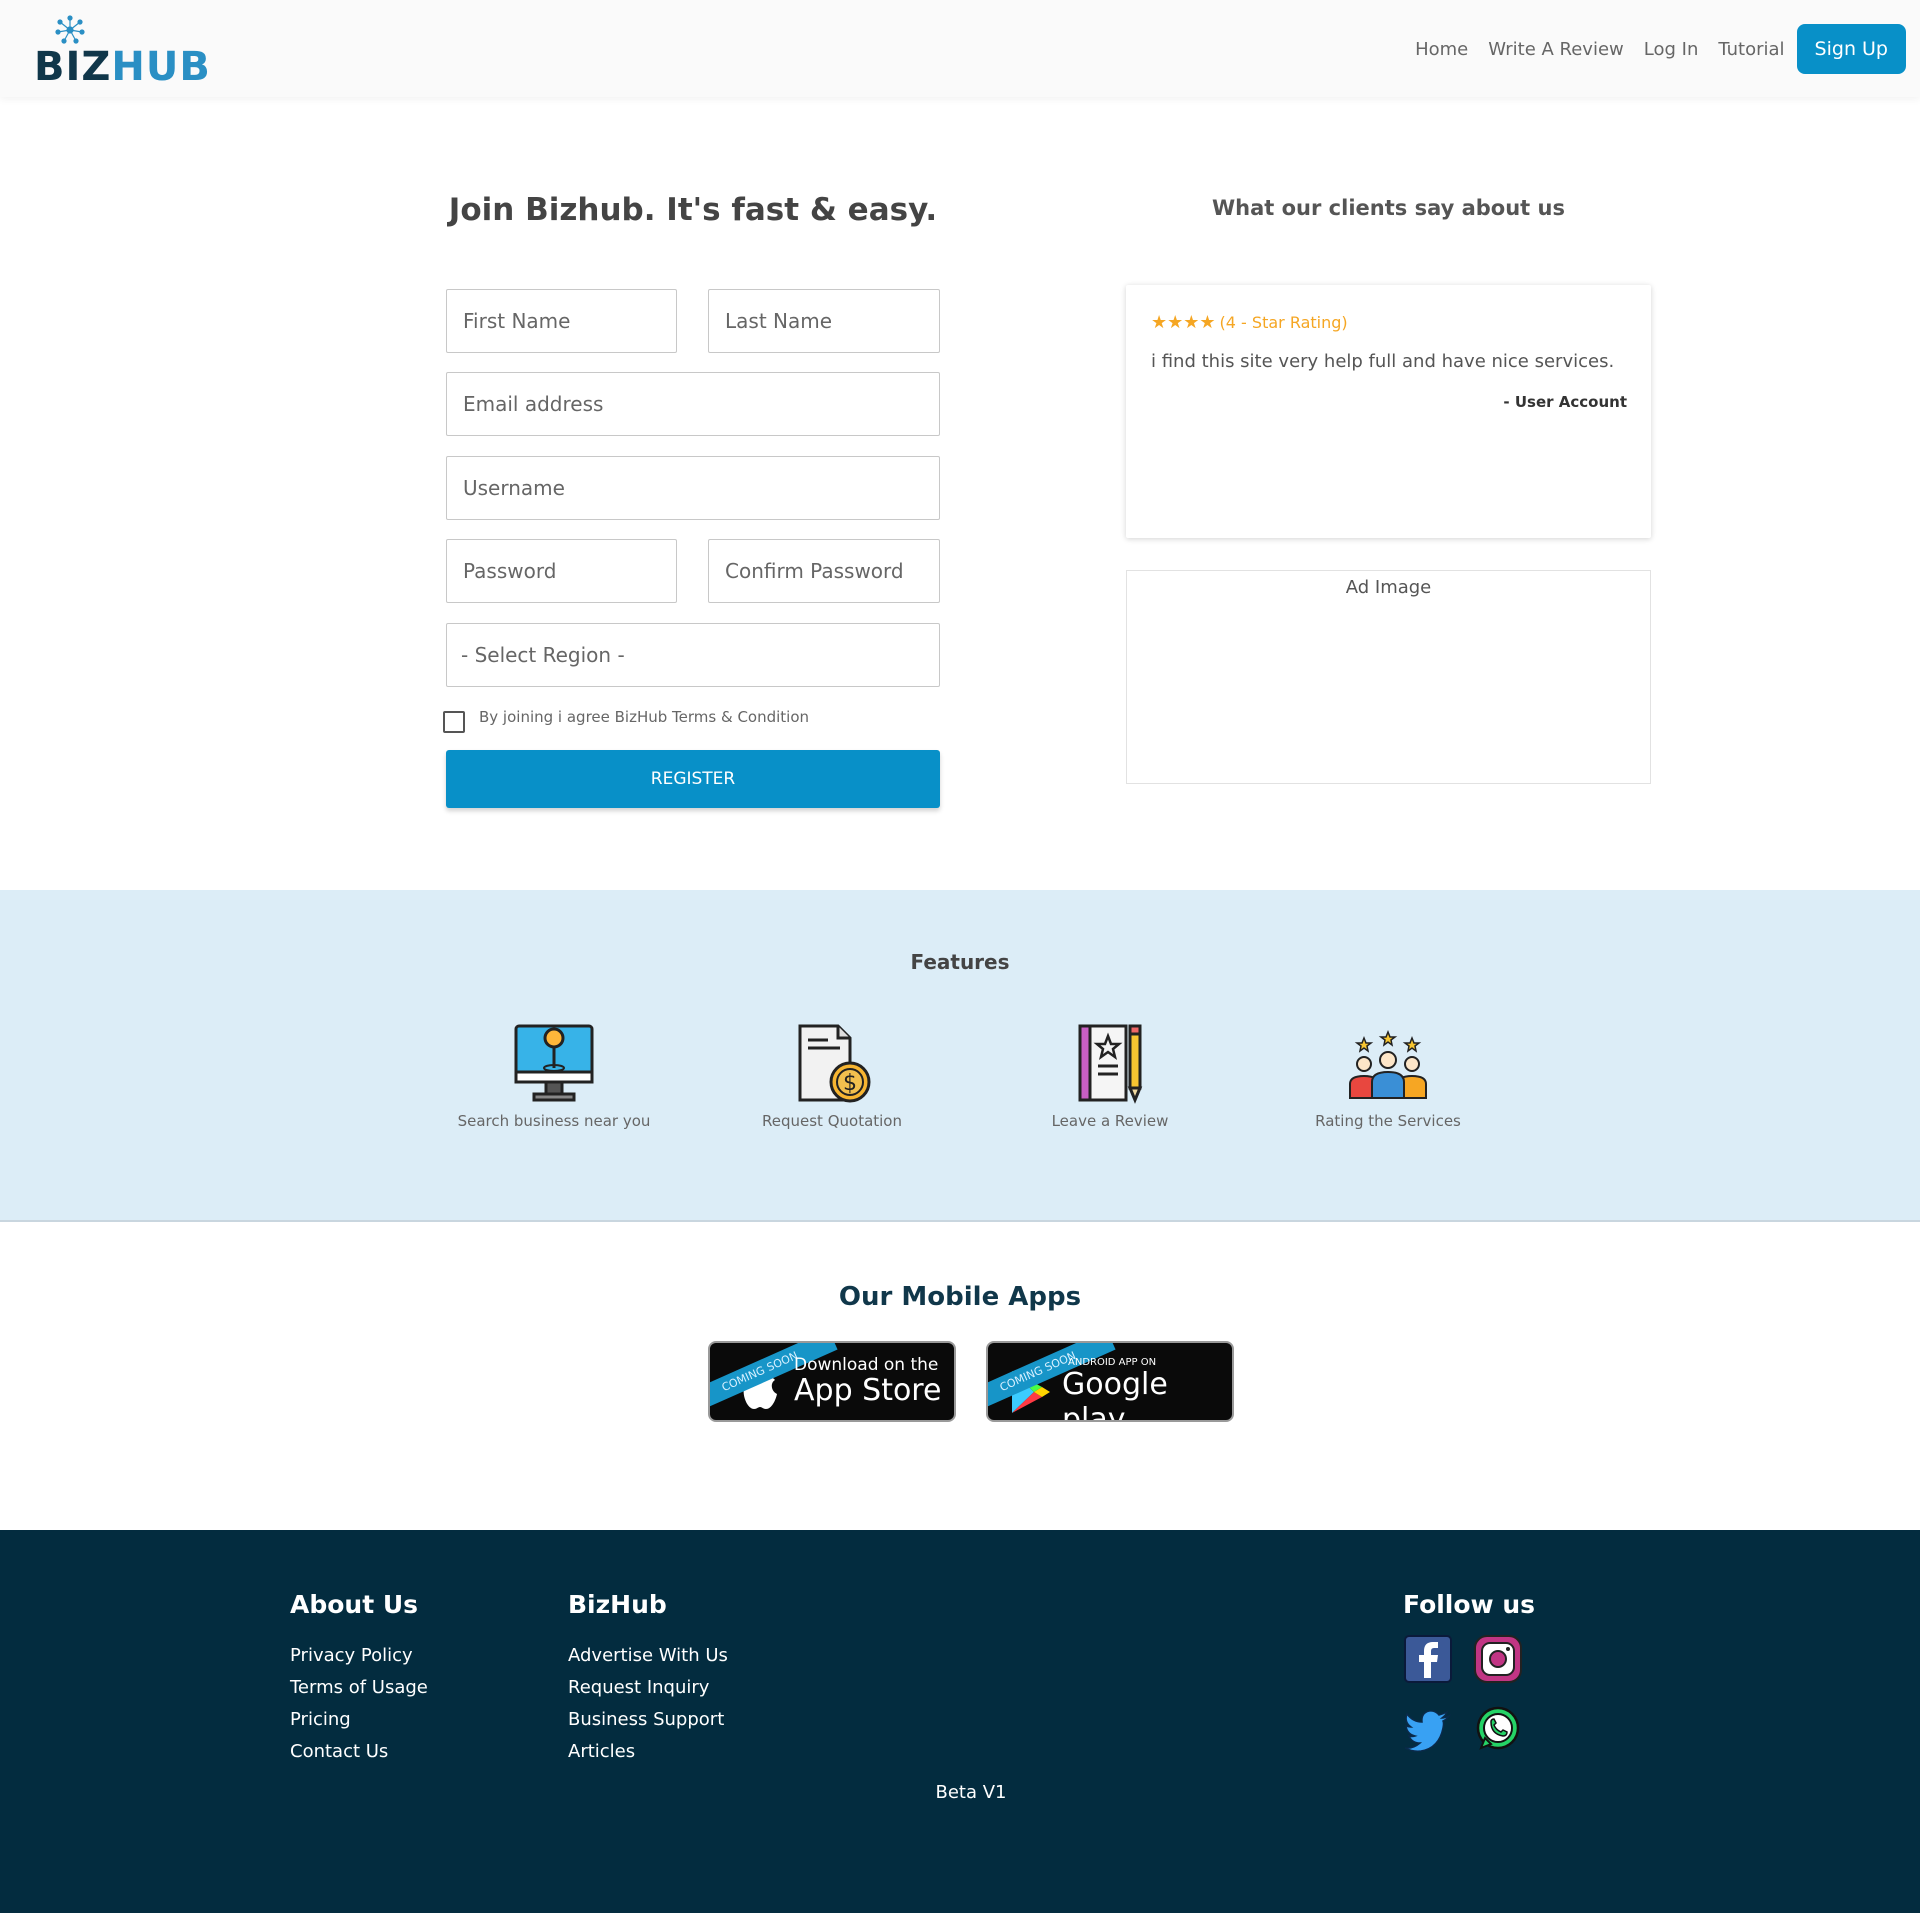 This screenshot has width=1920, height=1913. I want to click on first-name-input: First Name, so click(561, 321).